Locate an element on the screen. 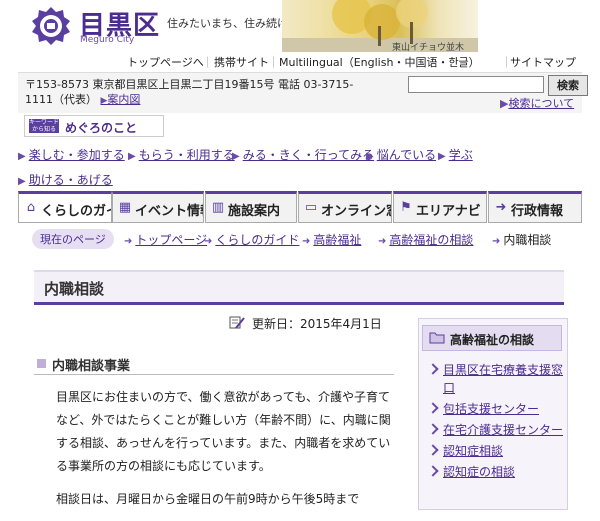 The height and width of the screenshot is (521, 600). top-page-link: トップページへ is located at coordinates (165, 62).